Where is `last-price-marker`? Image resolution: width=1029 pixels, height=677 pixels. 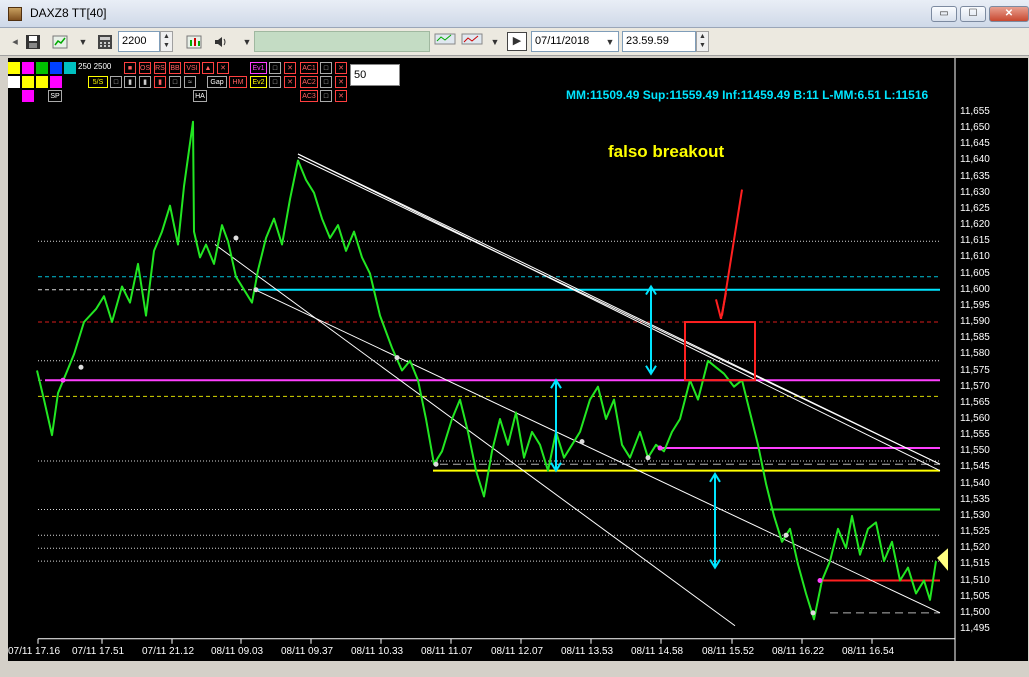
last-price-marker is located at coordinates (942, 559).